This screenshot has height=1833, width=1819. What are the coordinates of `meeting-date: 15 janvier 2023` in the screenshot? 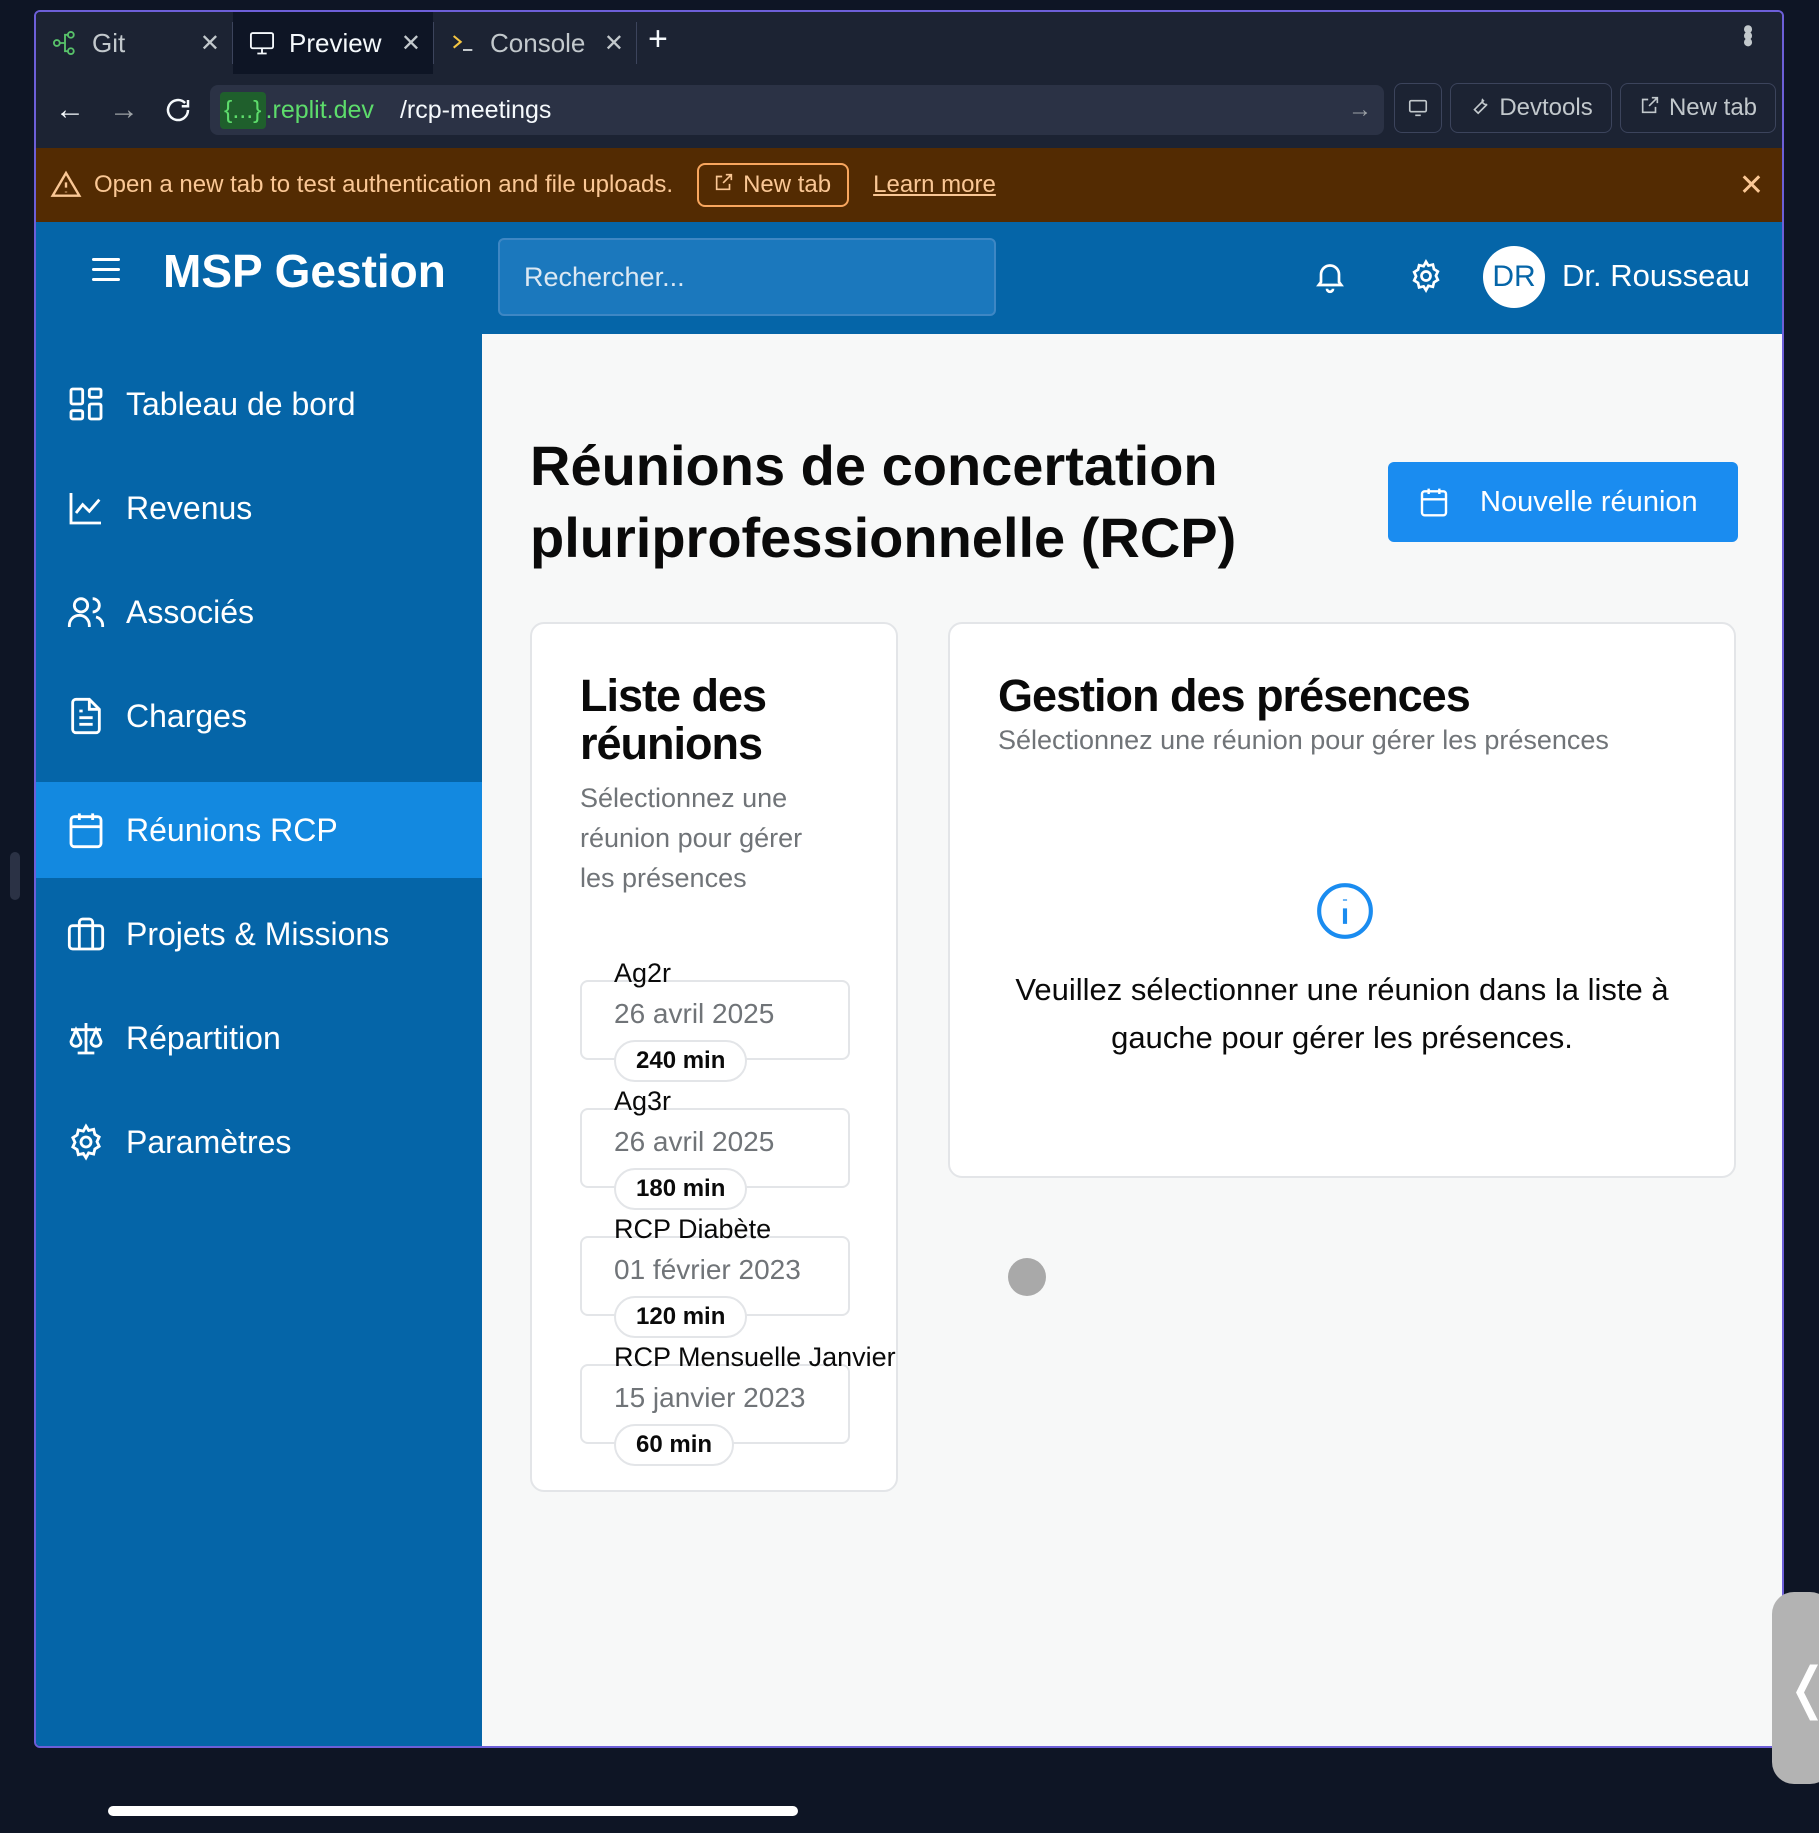 It's located at (710, 1397).